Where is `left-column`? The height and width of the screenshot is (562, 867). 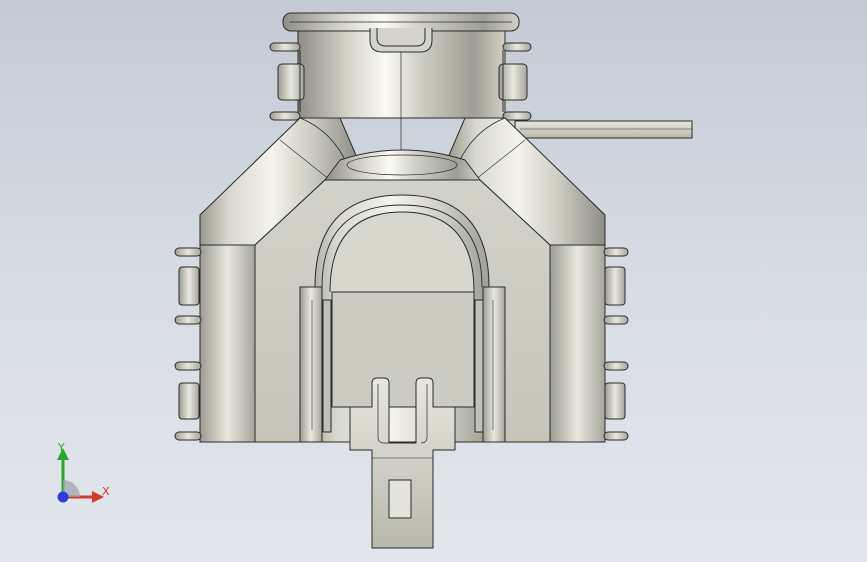 left-column is located at coordinates (227, 343).